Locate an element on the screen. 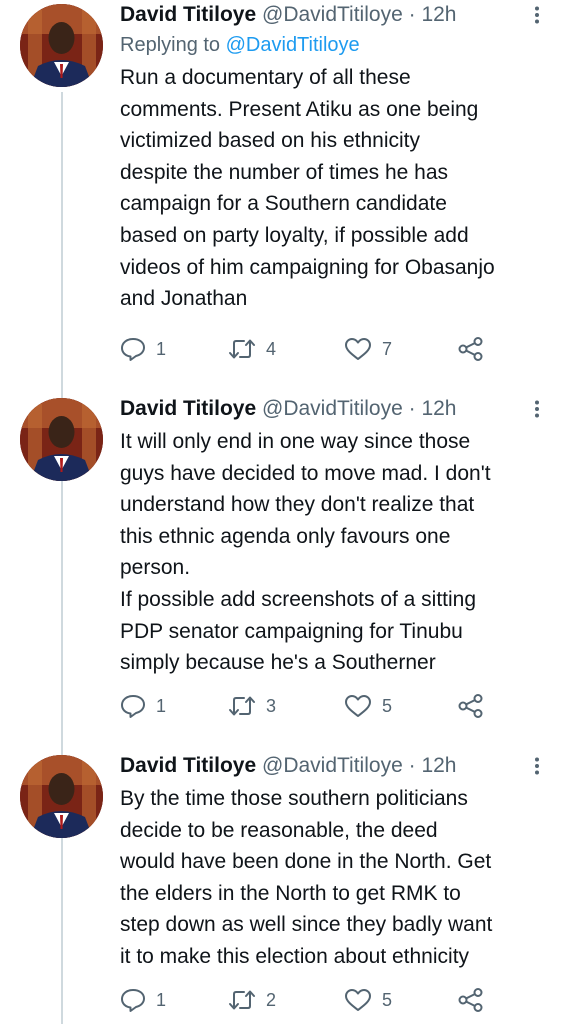  text-line: this ethnic agenda only favours one is located at coordinates (285, 536).